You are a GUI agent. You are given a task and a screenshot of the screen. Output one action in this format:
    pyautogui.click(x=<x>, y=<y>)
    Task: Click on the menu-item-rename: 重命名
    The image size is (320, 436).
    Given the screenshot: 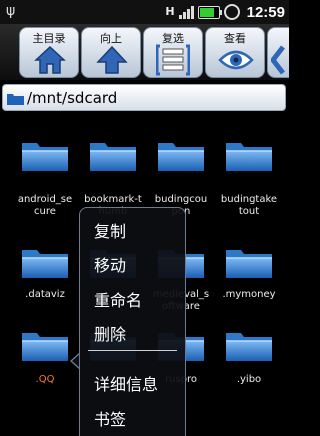 What is the action you would take?
    pyautogui.click(x=118, y=299)
    